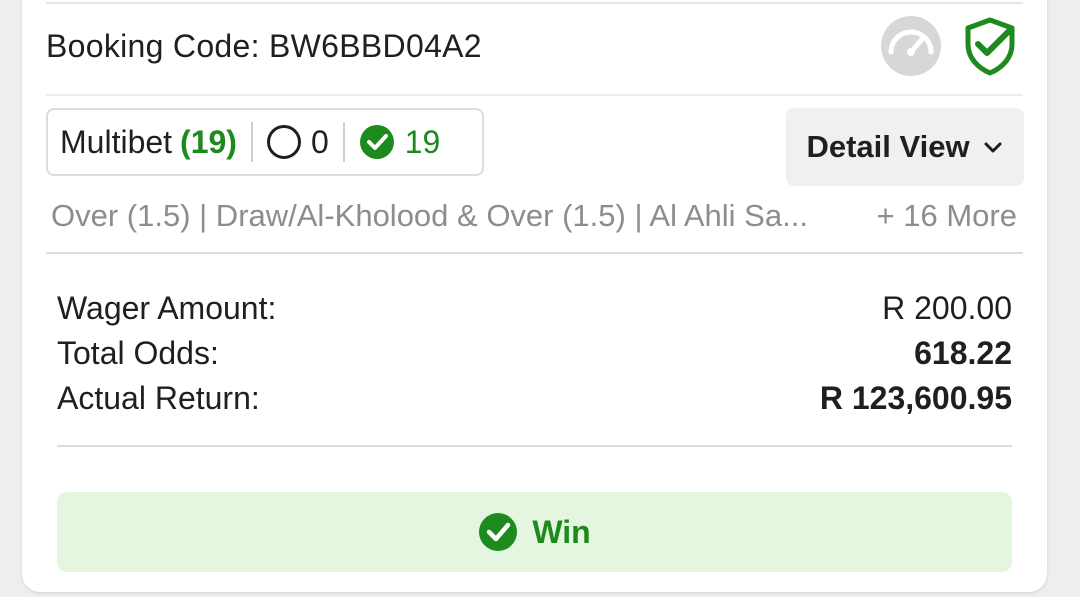  I want to click on shield-check-icon, so click(990, 46).